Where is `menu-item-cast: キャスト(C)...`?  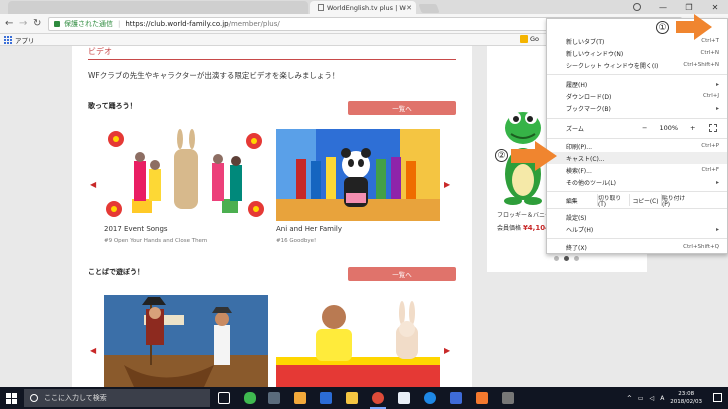
menu-item-cast: キャスト(C)... is located at coordinates (637, 158).